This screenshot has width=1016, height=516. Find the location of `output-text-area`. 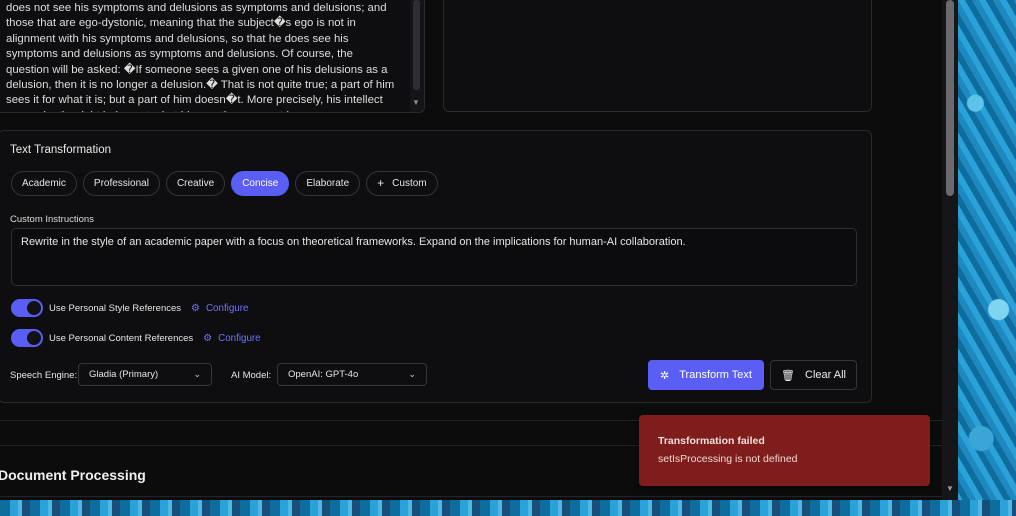

output-text-area is located at coordinates (657, 56).